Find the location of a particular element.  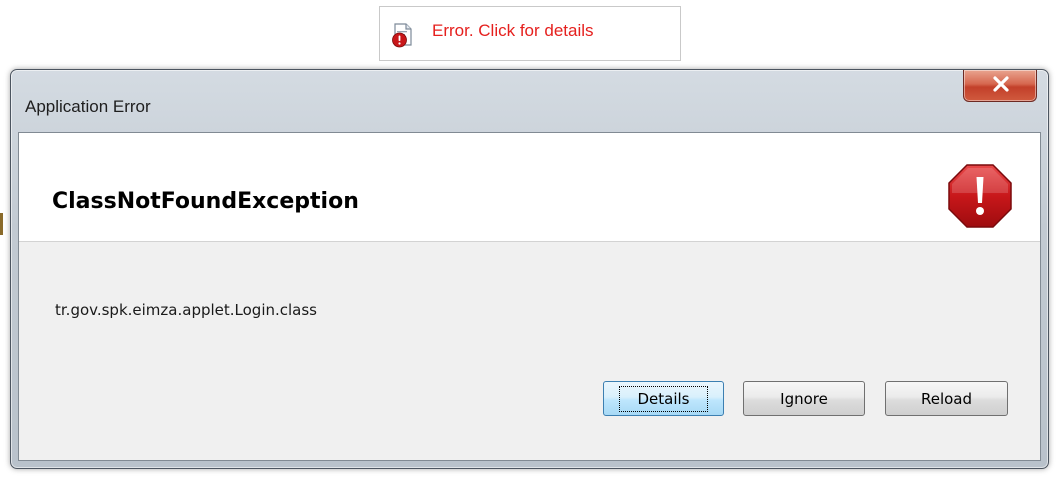

details-button-label: Details is located at coordinates (663, 398).